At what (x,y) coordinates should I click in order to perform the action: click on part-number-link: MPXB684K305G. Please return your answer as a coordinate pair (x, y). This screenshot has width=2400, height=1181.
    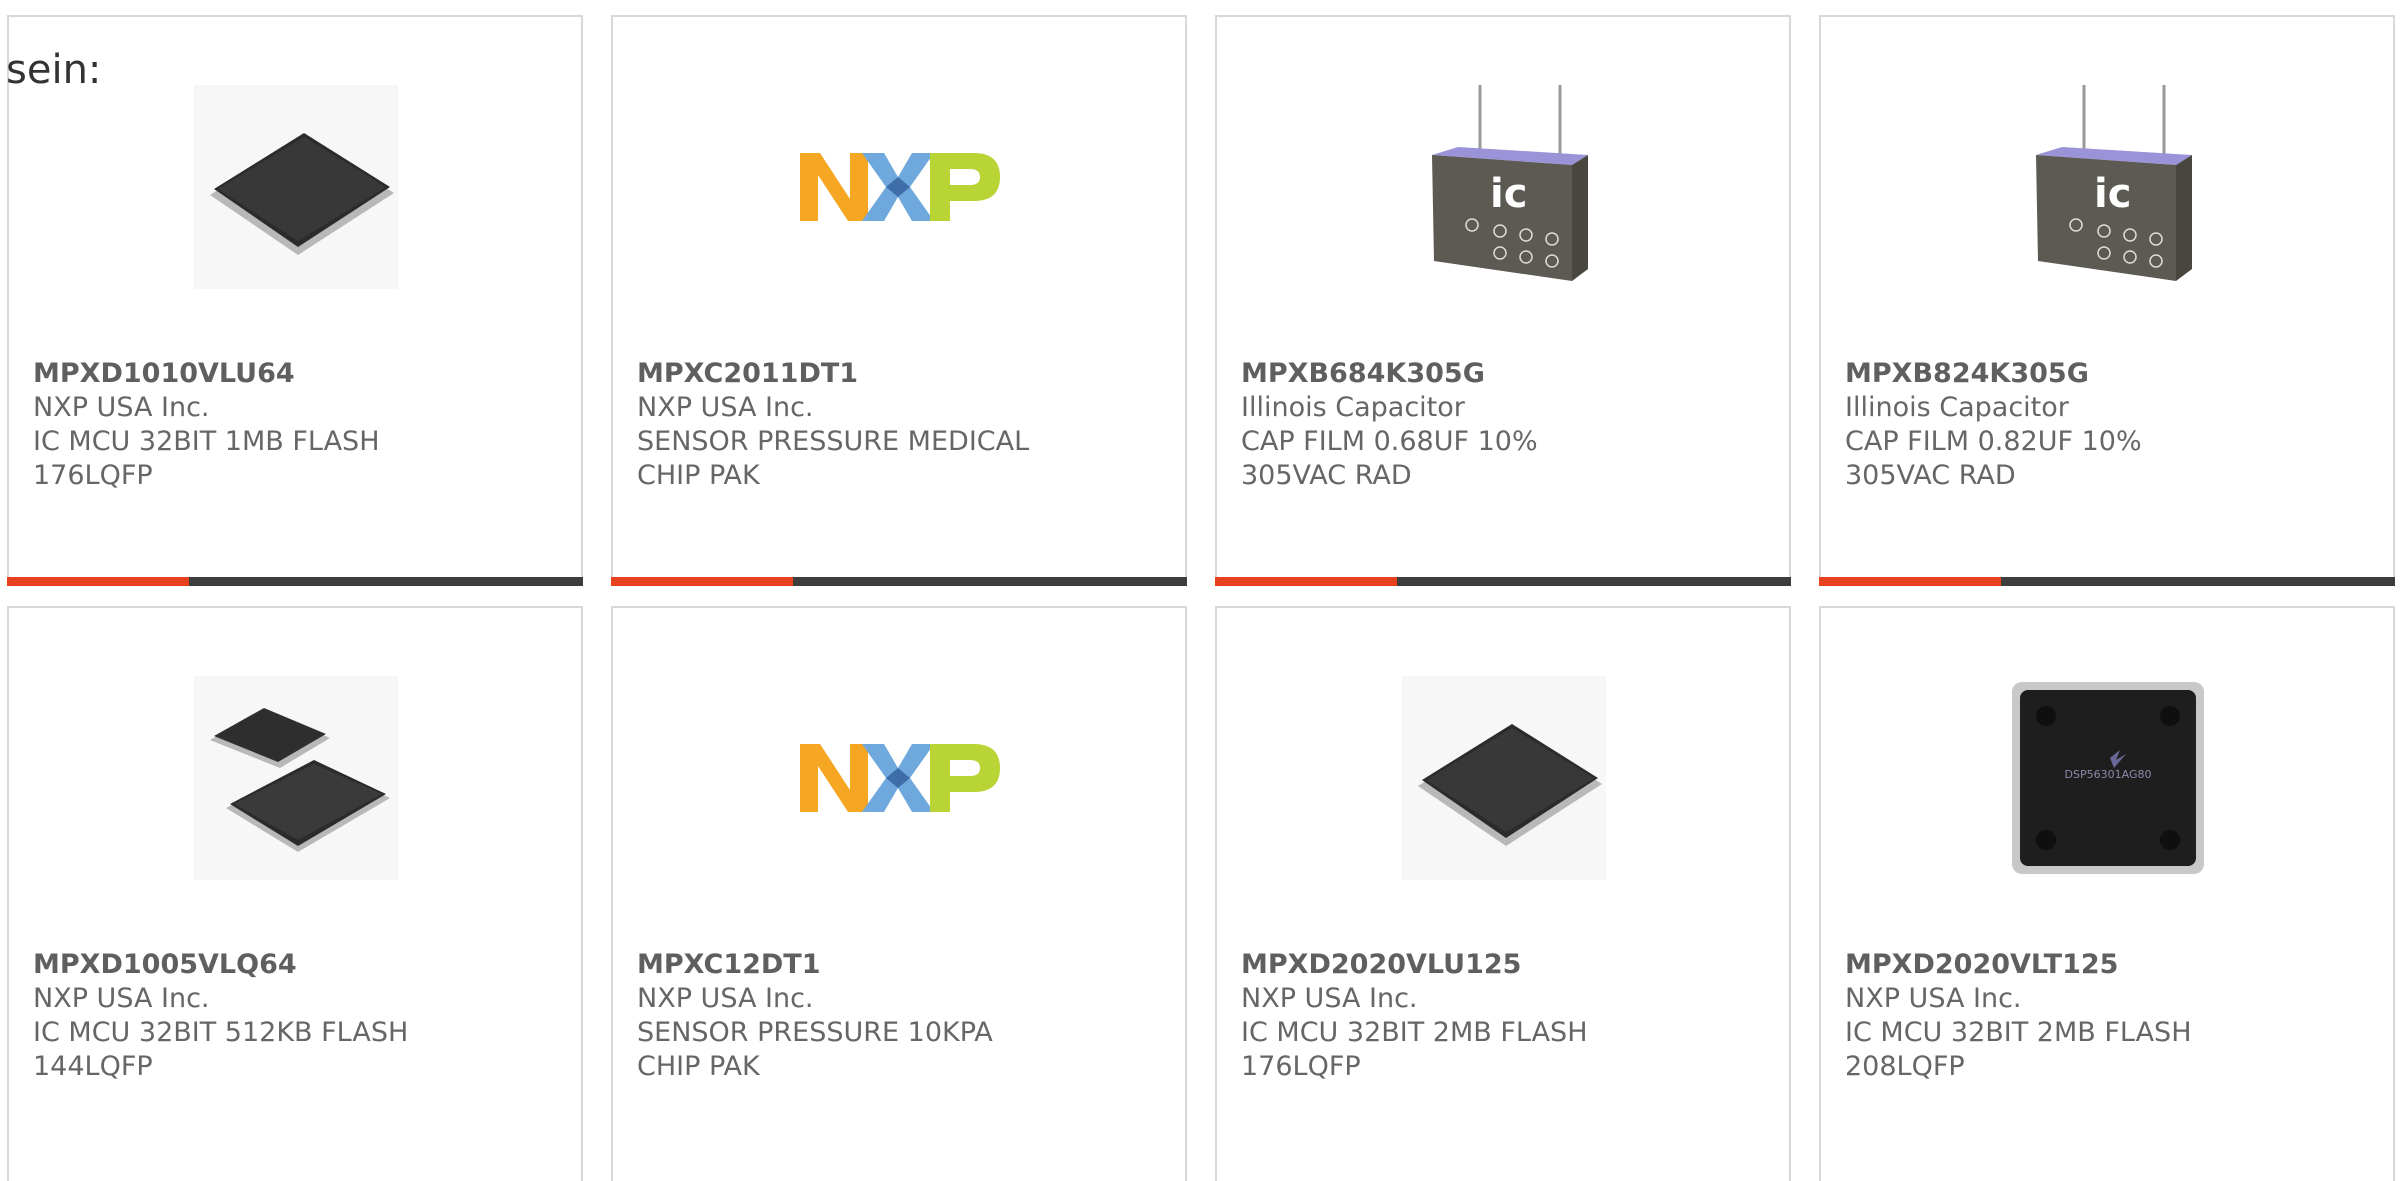
    Looking at the image, I should click on (1501, 374).